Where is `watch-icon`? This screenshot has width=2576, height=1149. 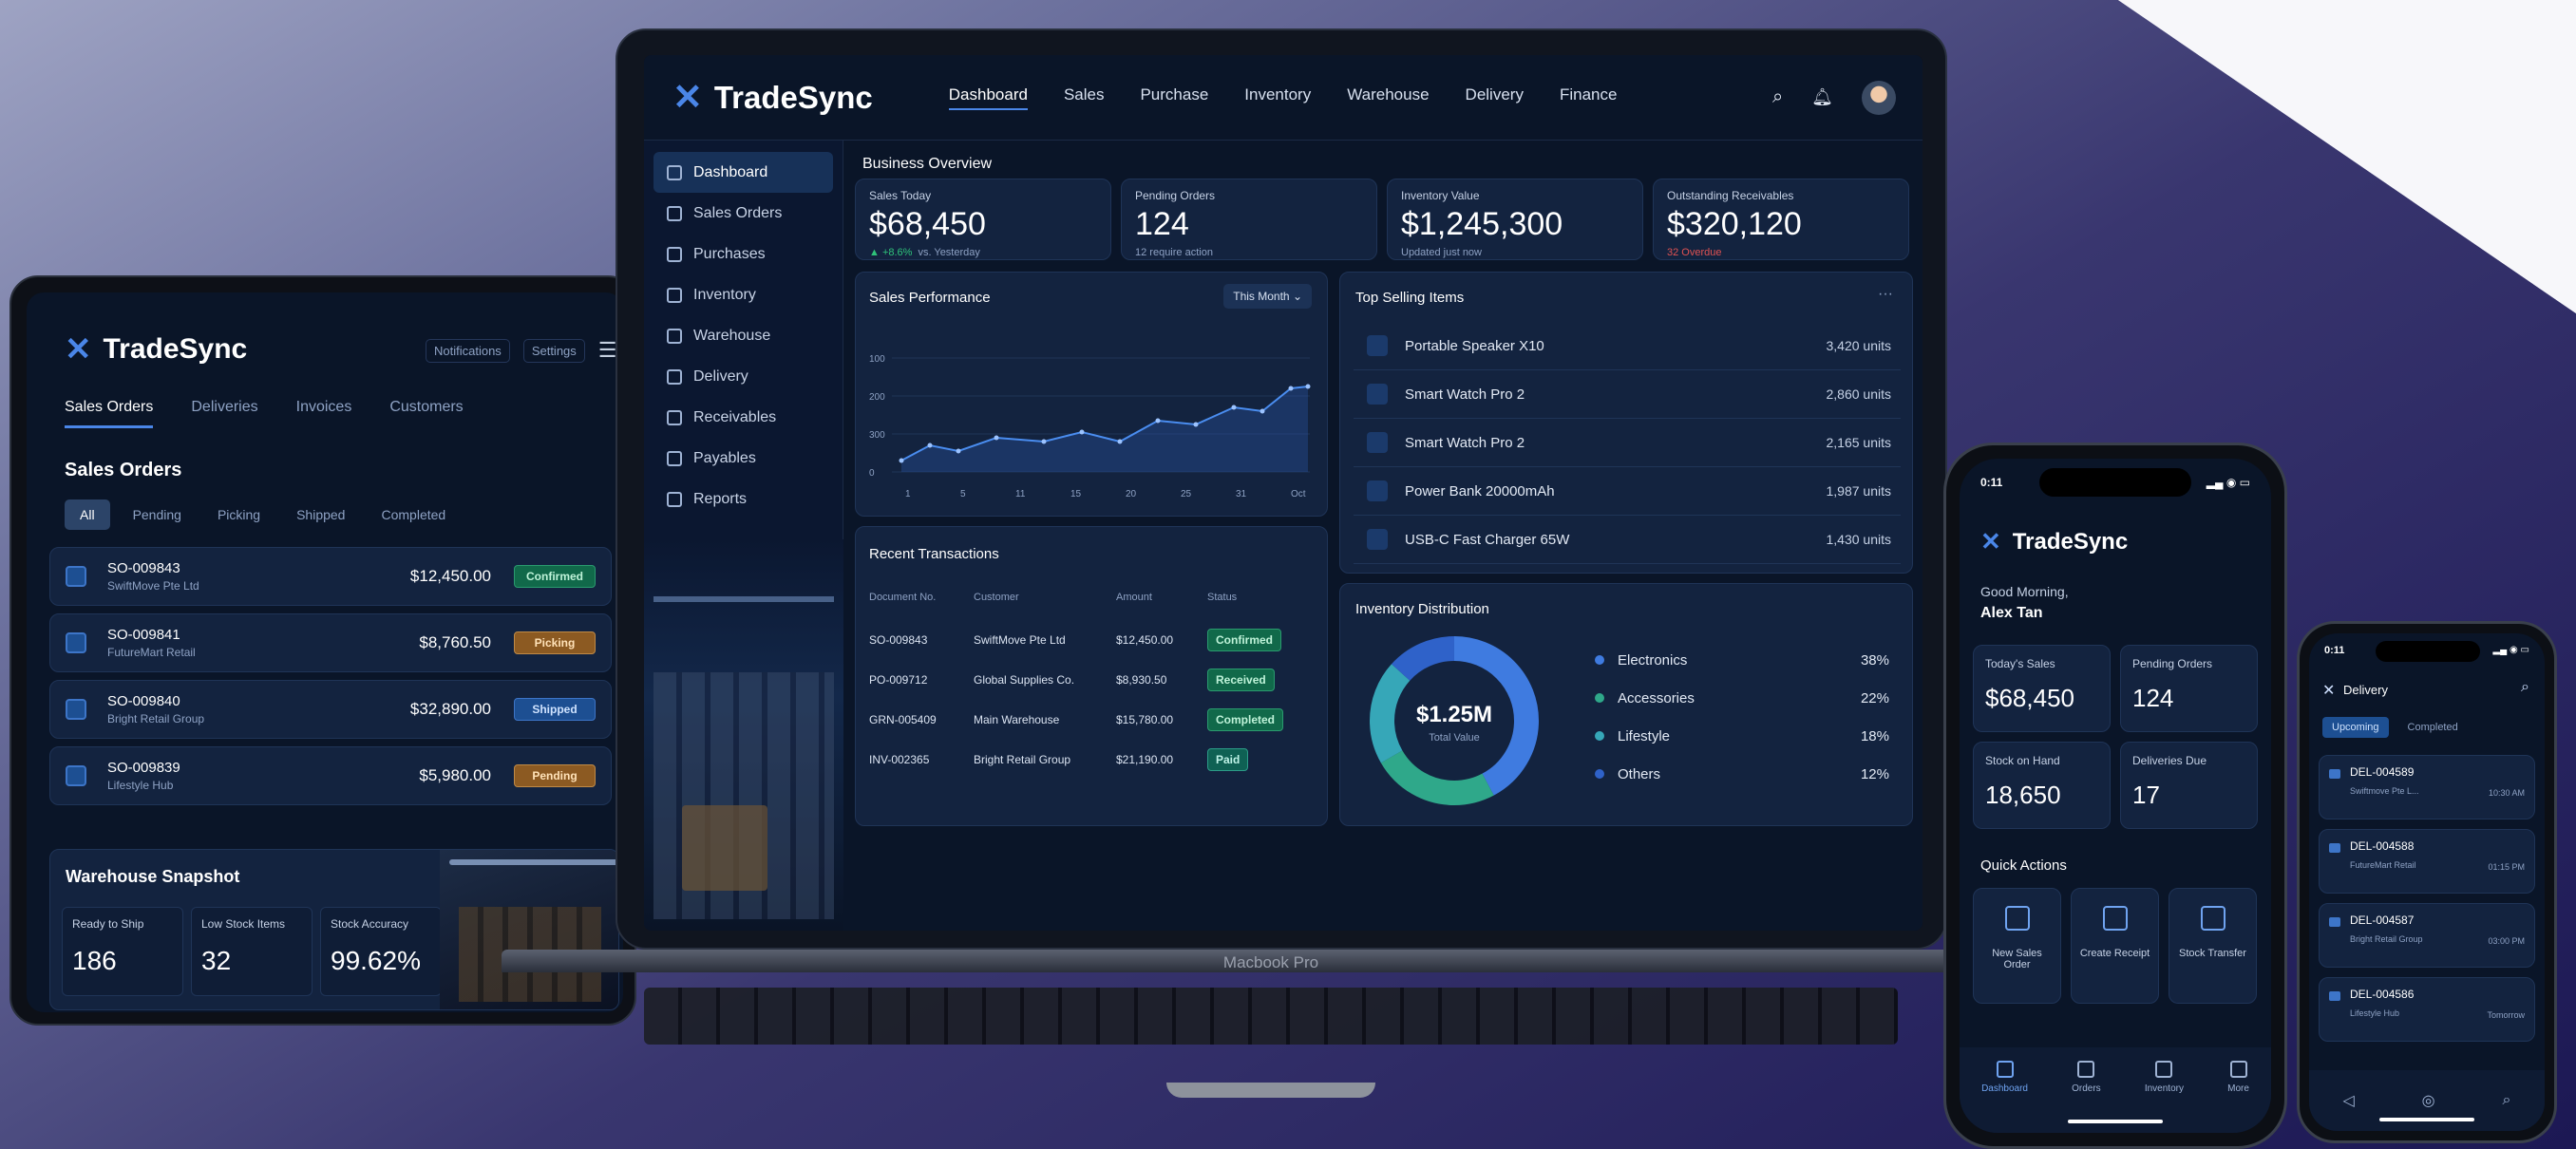
watch-icon is located at coordinates (1377, 394).